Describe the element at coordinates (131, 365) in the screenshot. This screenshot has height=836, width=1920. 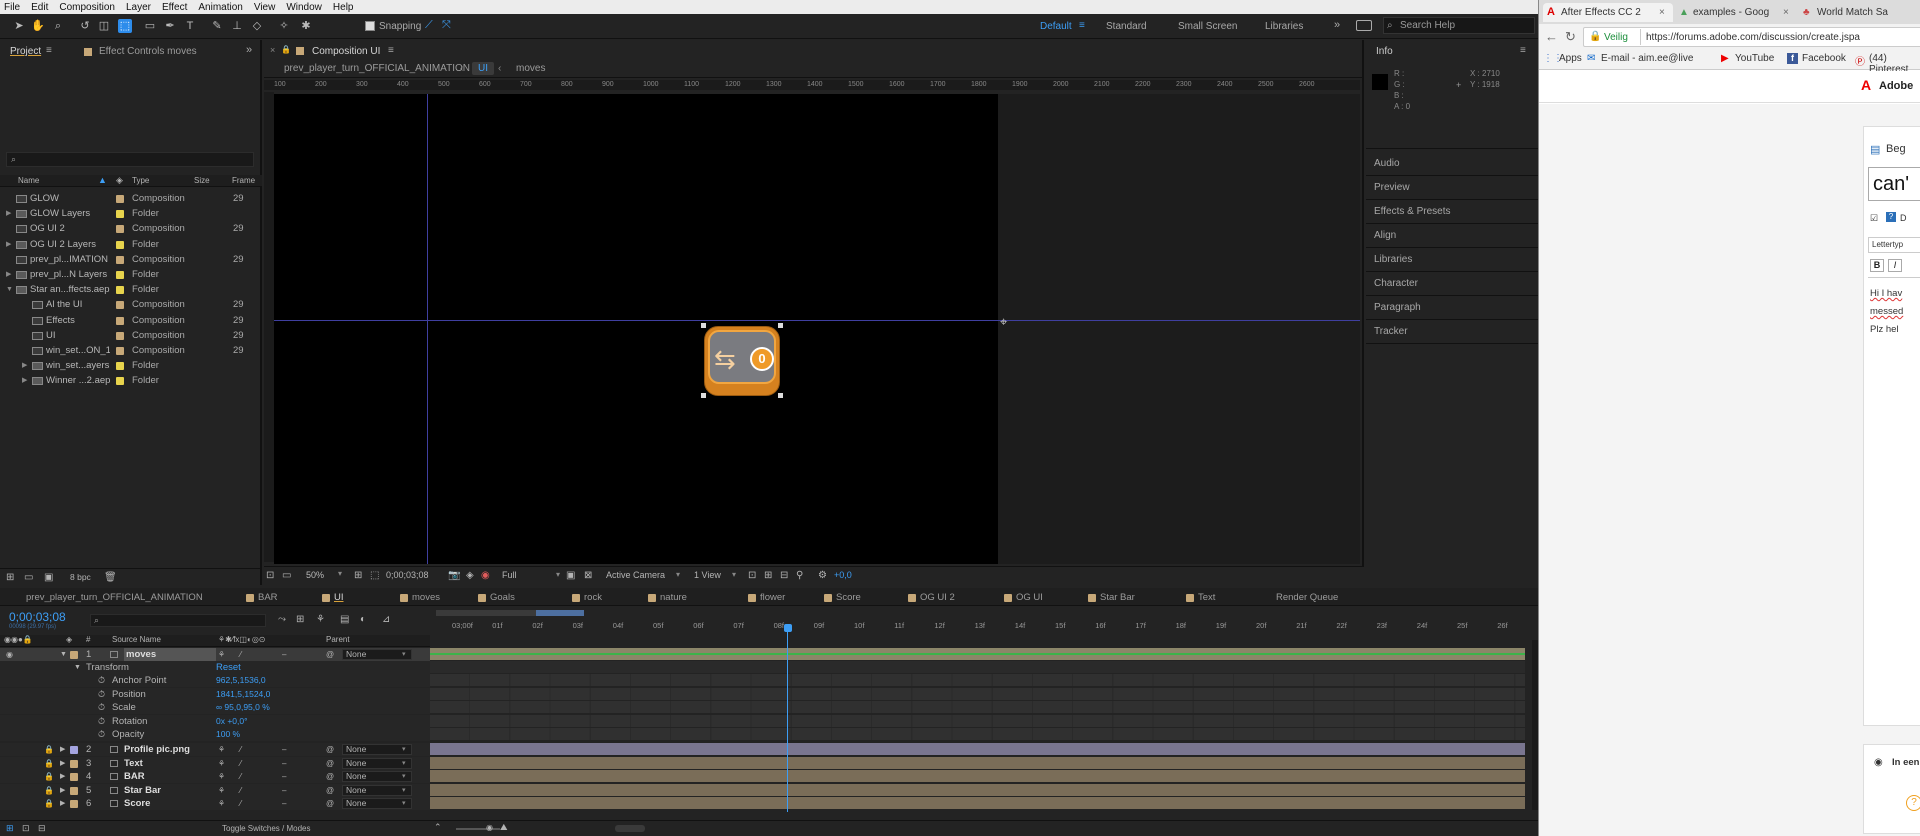
I see `project-item: ▶ win_set...ayers Folder` at that location.